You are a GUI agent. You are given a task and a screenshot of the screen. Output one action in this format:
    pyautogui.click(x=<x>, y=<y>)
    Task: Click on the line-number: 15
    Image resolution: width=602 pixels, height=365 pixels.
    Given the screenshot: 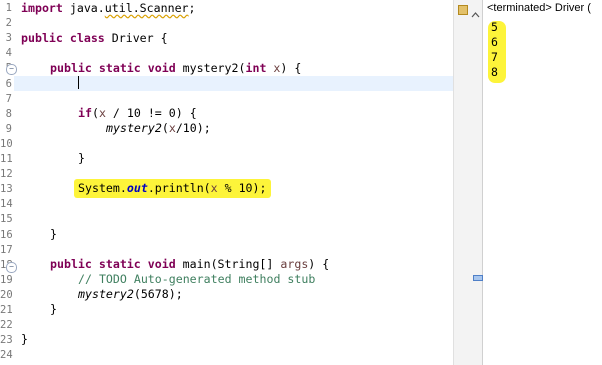 What is the action you would take?
    pyautogui.click(x=6, y=219)
    